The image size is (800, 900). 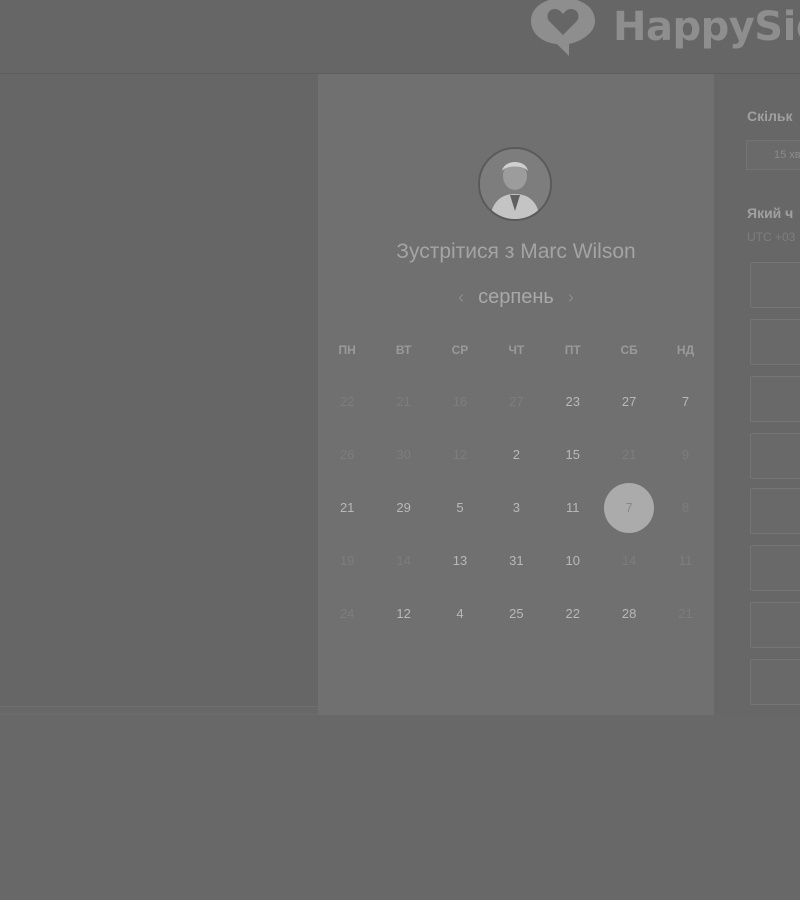 I want to click on calendar-day: 29, so click(x=403, y=508).